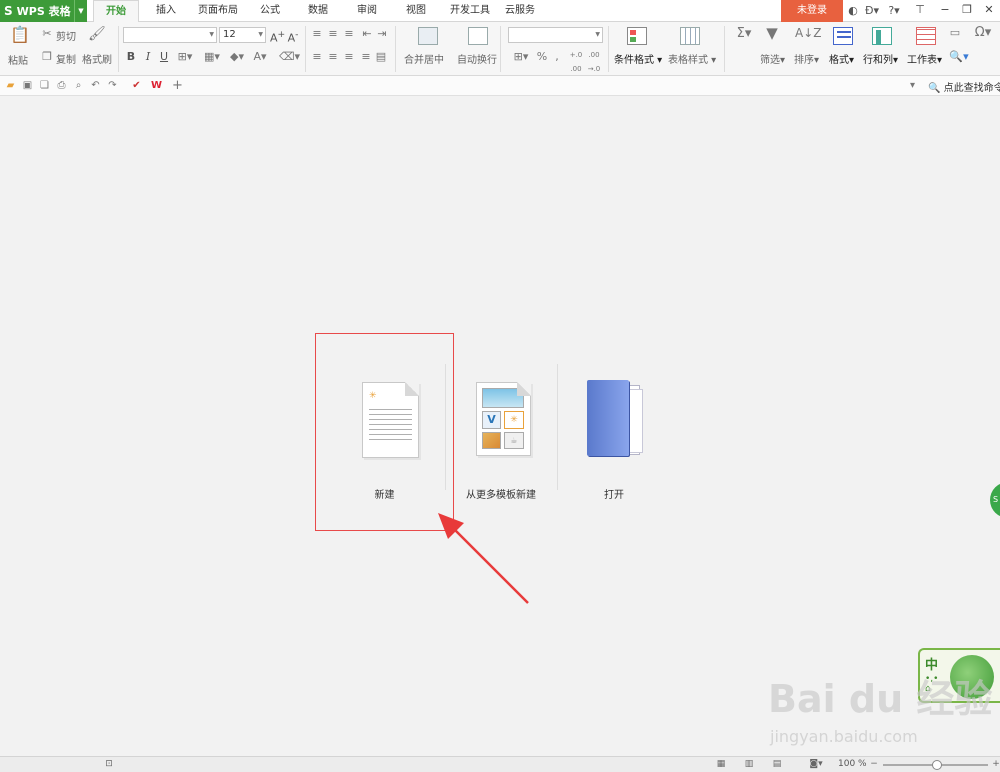 This screenshot has height=772, width=1000. I want to click on app-menu-button: S WPS 表格 ▼, so click(43, 11).